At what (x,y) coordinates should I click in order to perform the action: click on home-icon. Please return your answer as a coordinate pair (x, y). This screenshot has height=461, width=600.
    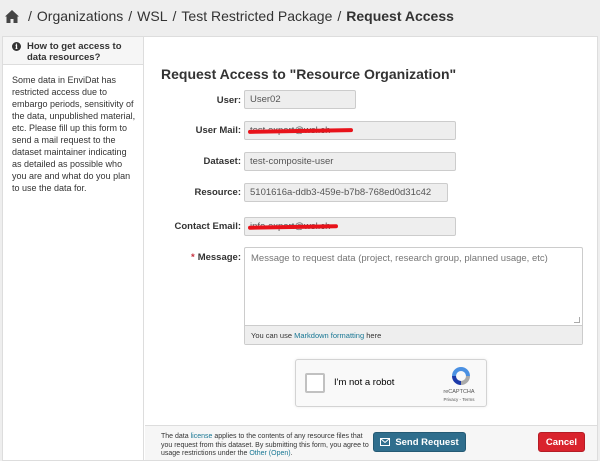
    Looking at the image, I should click on (12, 16).